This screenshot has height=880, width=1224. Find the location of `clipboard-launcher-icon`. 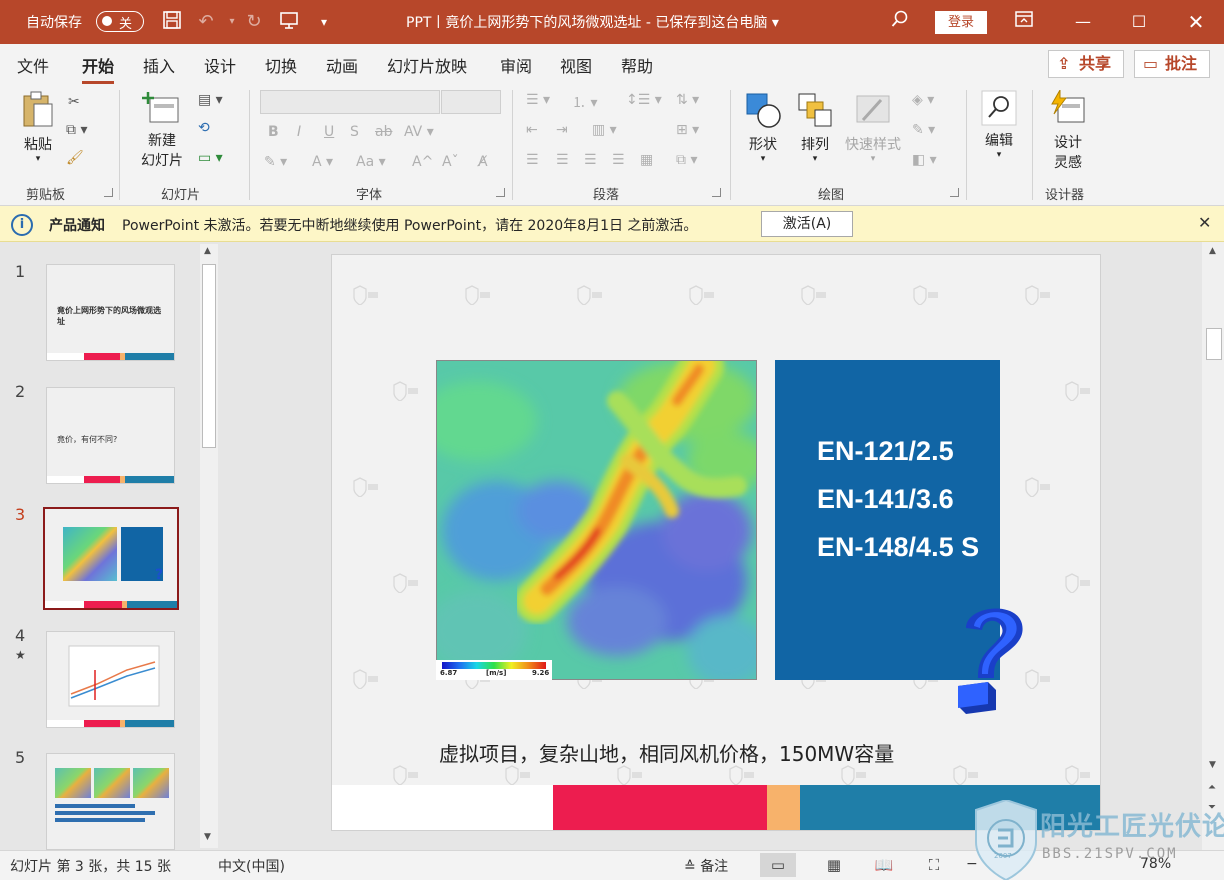

clipboard-launcher-icon is located at coordinates (108, 192).